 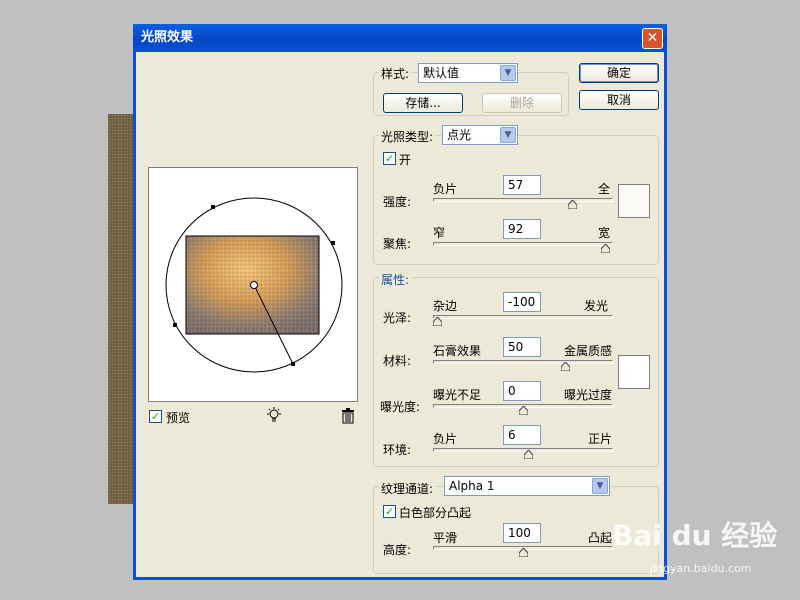 What do you see at coordinates (619, 73) in the screenshot?
I see `ok-button: 确定` at bounding box center [619, 73].